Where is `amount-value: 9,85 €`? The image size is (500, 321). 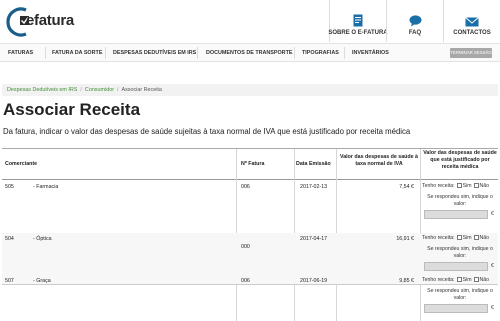 amount-value: 9,85 € is located at coordinates (406, 281).